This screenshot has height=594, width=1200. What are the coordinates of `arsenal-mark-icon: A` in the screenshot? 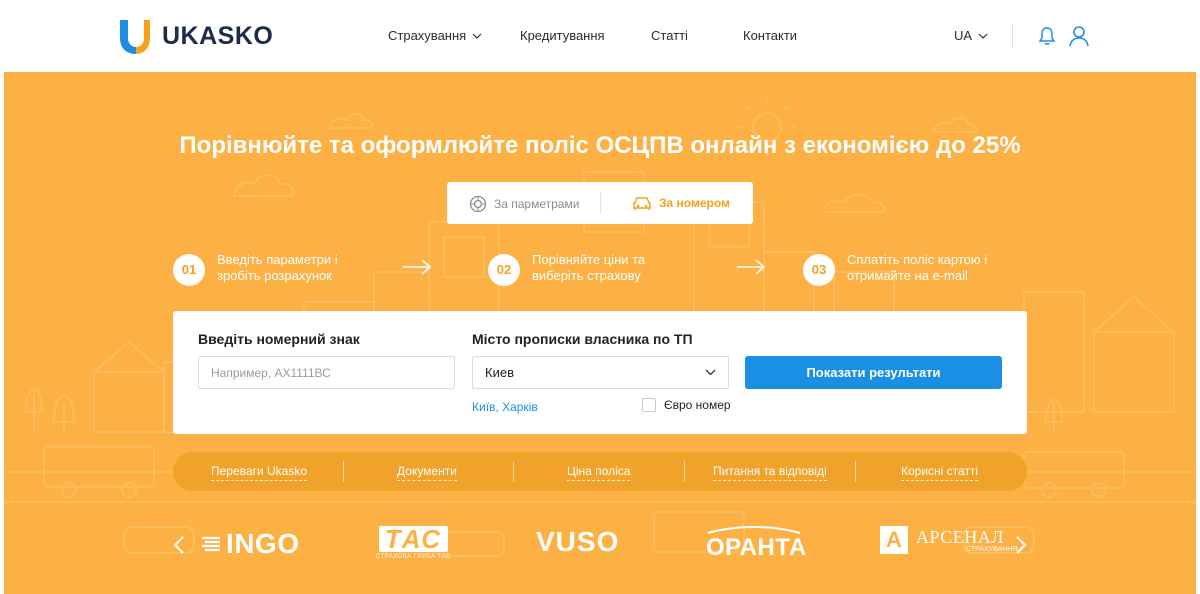 It's located at (894, 540).